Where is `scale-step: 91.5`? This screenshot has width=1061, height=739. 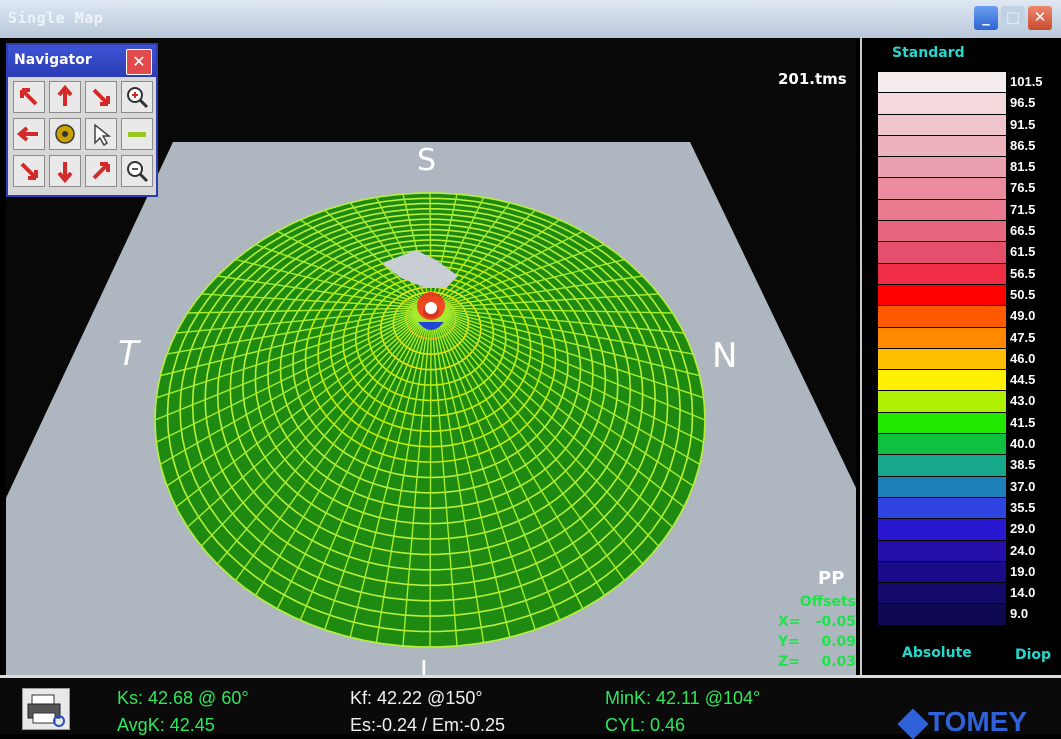
scale-step: 91.5 is located at coordinates (956, 124).